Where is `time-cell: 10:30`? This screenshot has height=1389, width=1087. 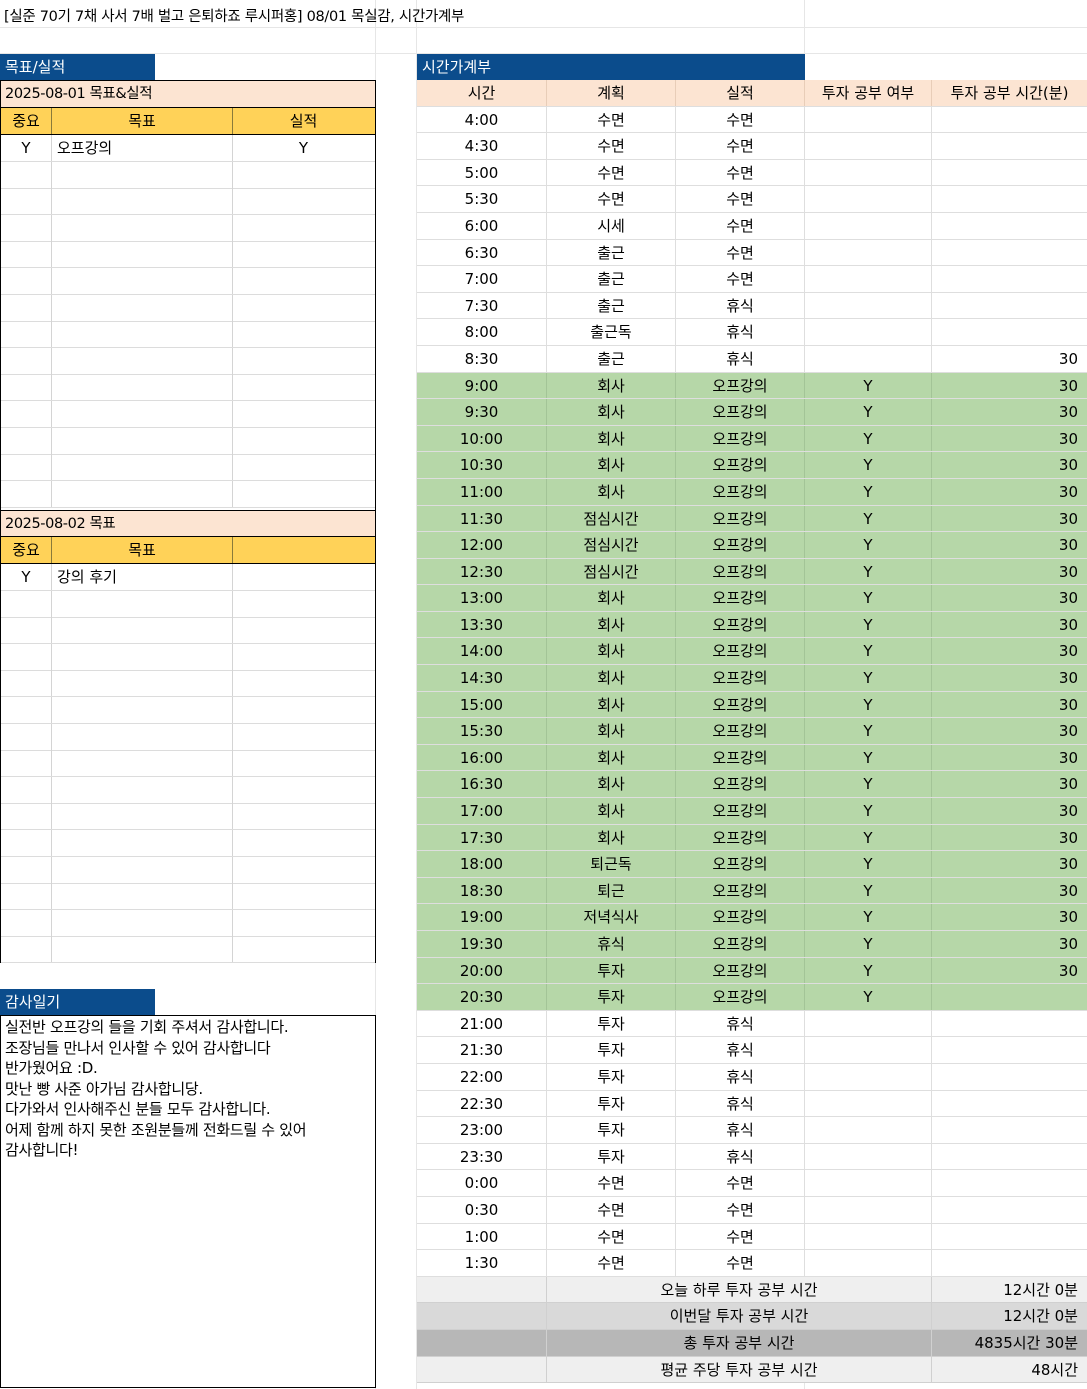
time-cell: 10:30 is located at coordinates (482, 465).